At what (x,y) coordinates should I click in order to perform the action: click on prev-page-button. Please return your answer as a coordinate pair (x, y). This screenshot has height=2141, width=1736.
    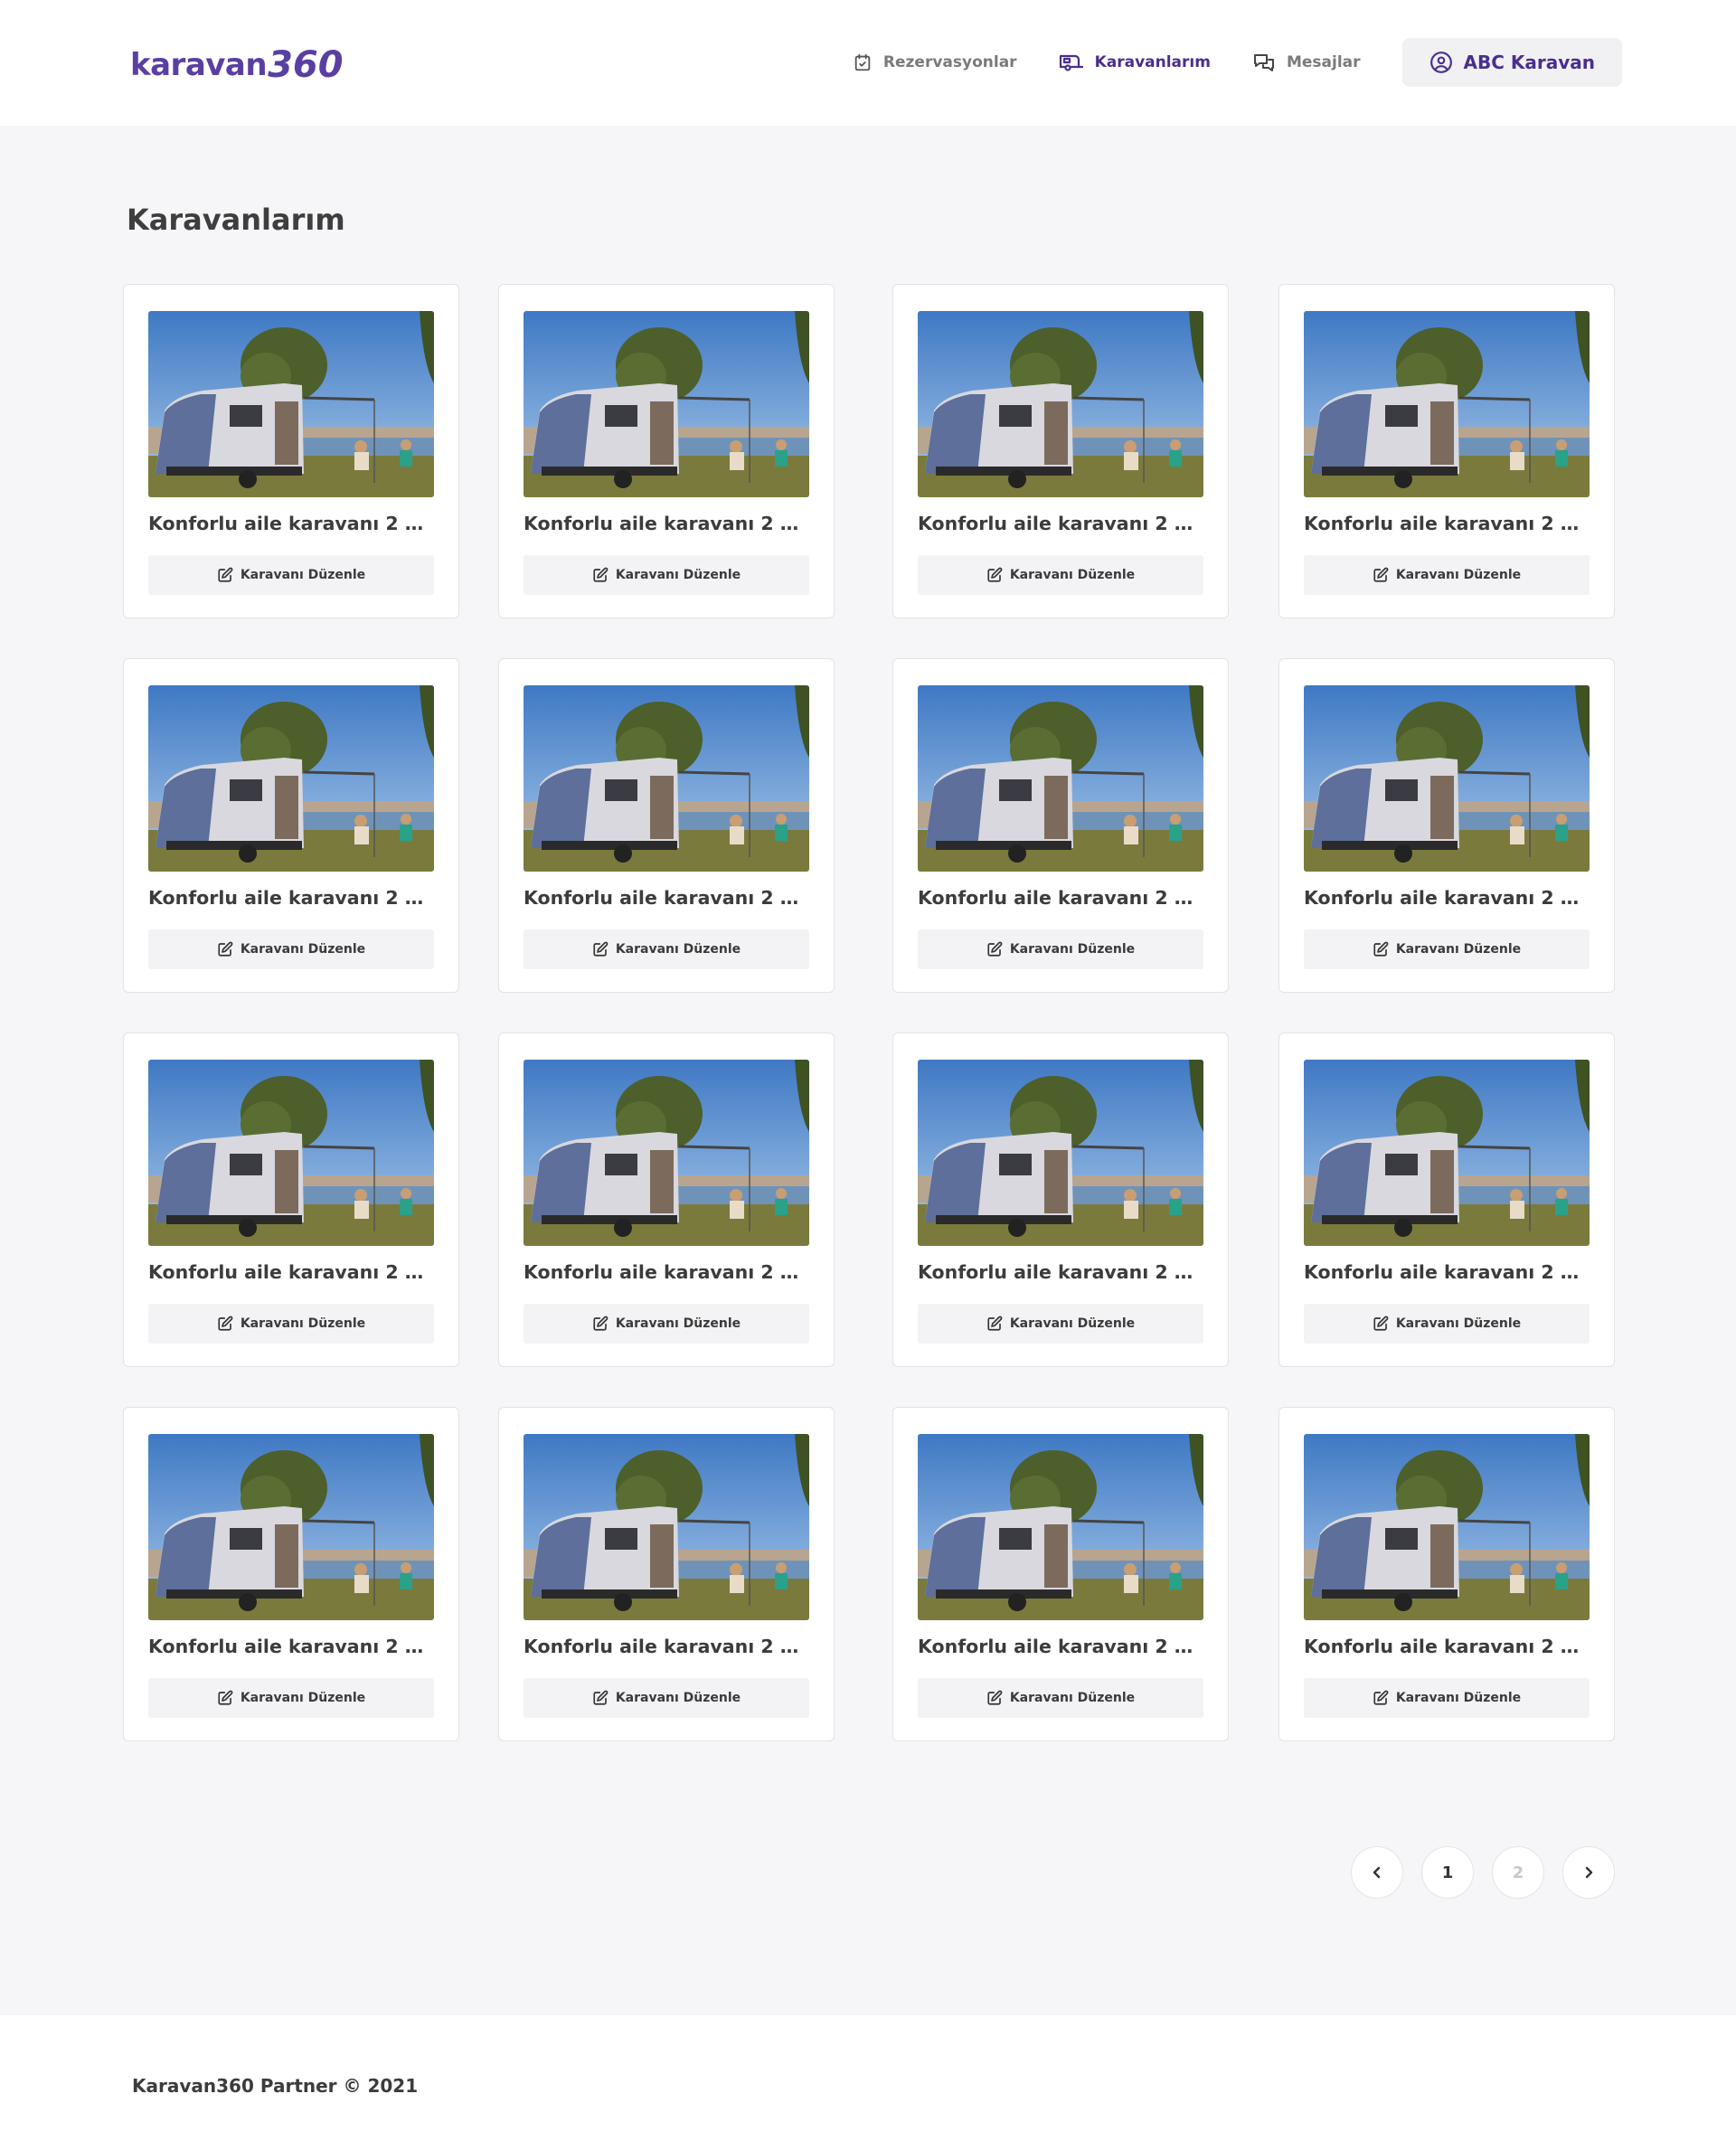
    Looking at the image, I should click on (1377, 1872).